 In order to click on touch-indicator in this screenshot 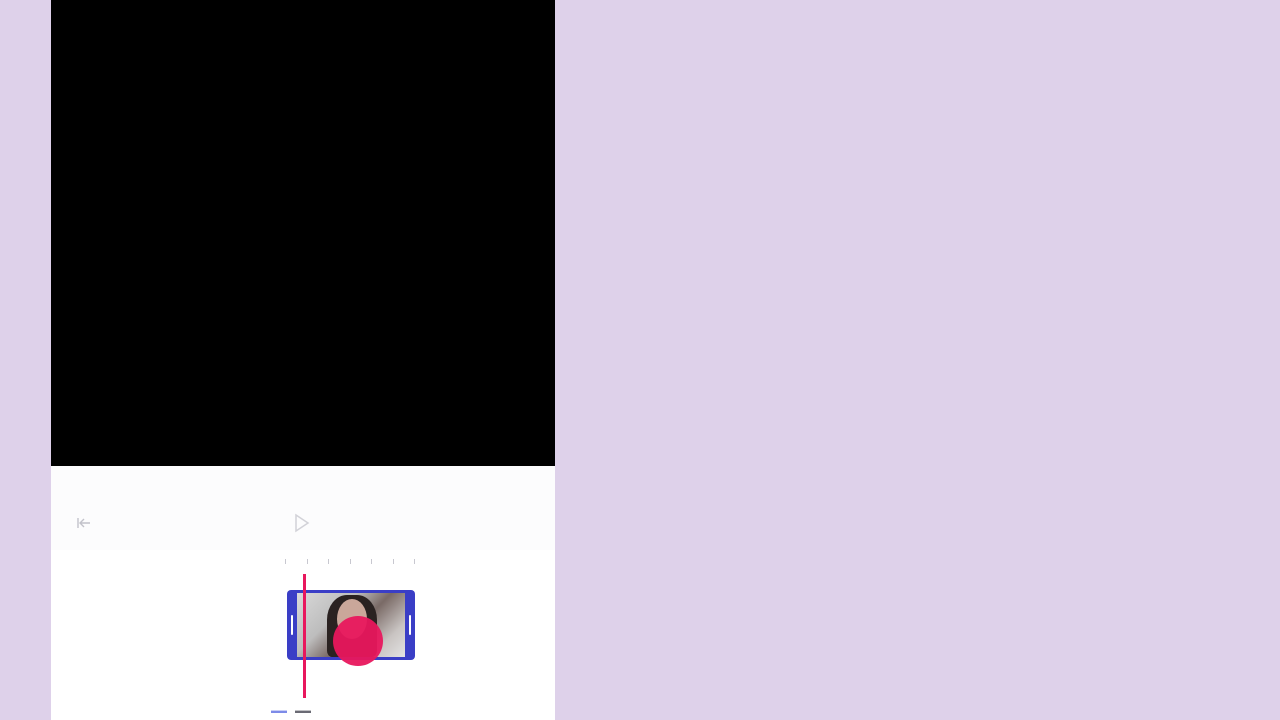, I will do `click(358, 641)`.